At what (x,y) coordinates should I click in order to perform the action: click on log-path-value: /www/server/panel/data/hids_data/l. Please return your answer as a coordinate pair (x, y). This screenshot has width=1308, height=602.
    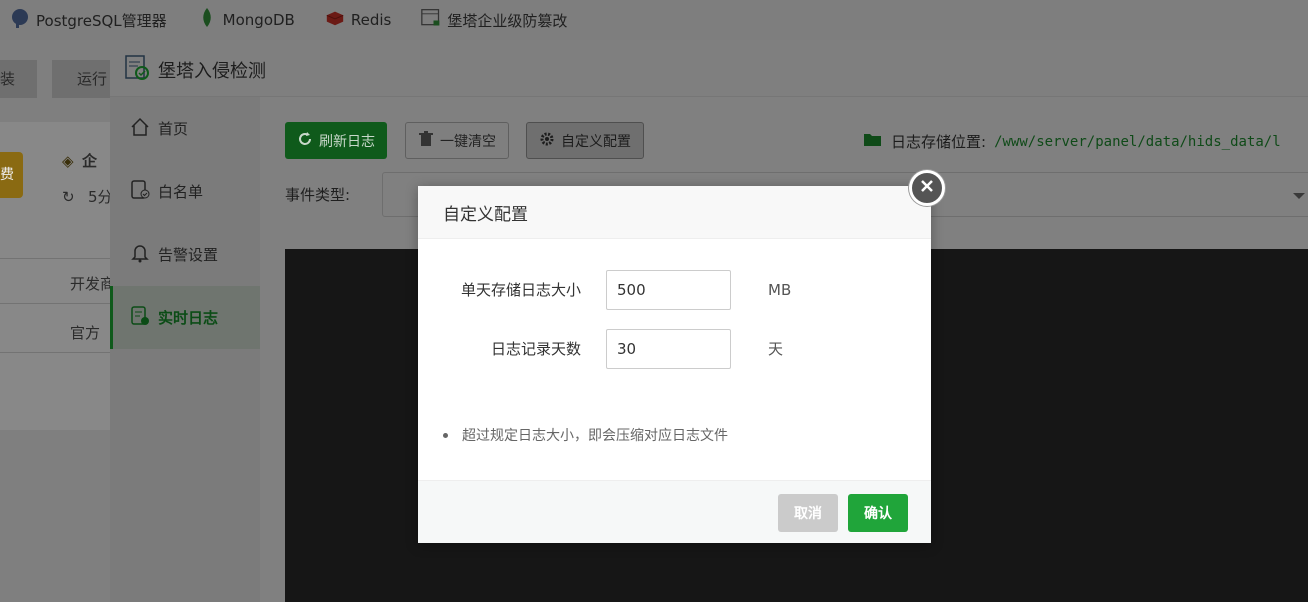
    Looking at the image, I should click on (1137, 142).